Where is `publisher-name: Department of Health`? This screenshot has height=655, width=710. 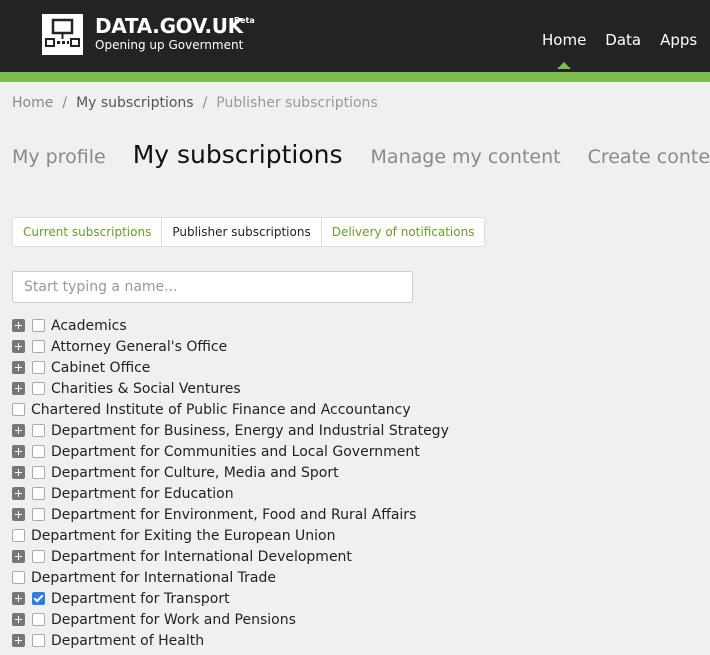 publisher-name: Department of Health is located at coordinates (127, 641).